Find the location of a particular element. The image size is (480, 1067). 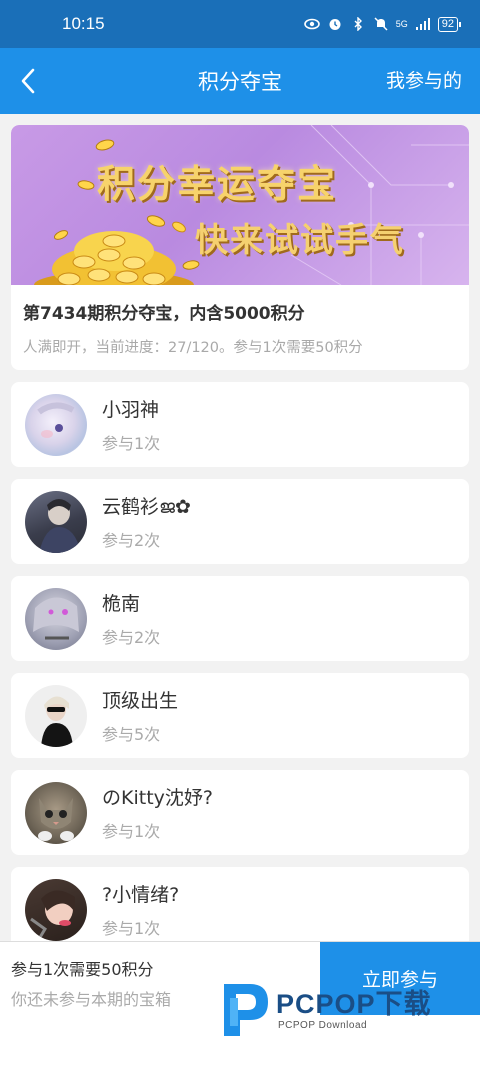

participant-name: ?小情绪? is located at coordinates (141, 895).